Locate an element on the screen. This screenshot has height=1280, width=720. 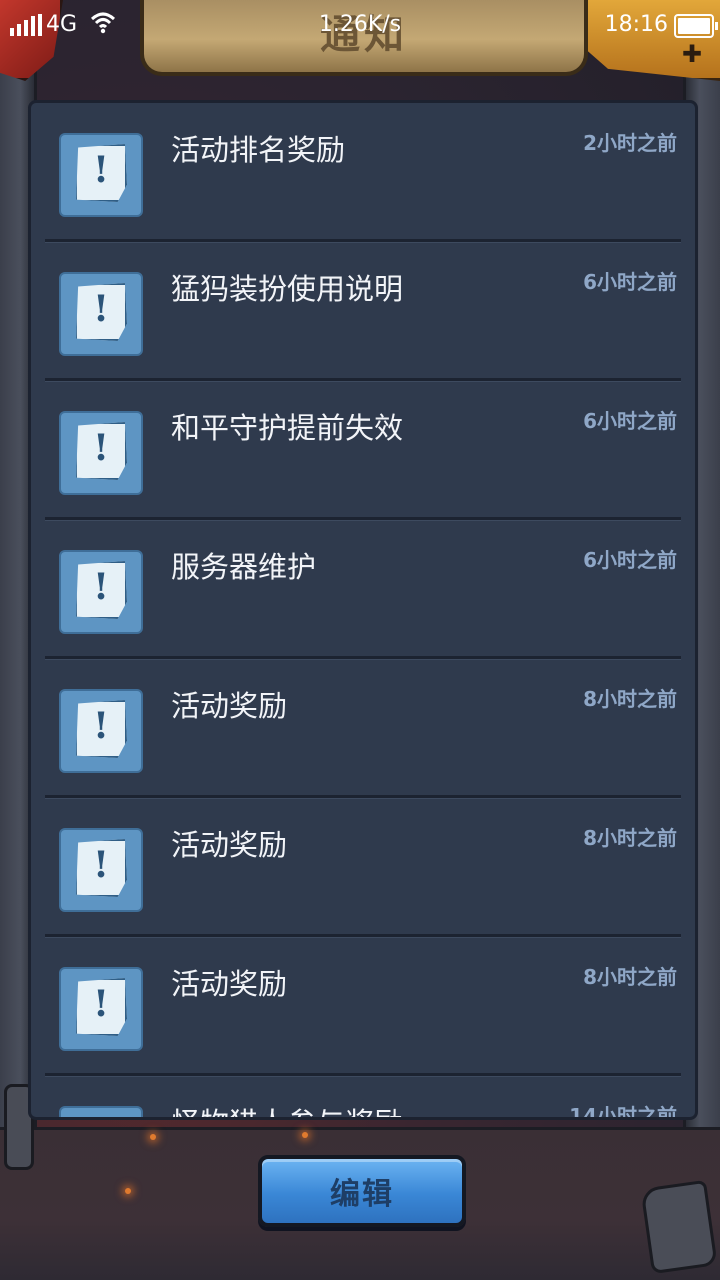
notification-title: 猛犸装扮使用说明 is located at coordinates (287, 289).